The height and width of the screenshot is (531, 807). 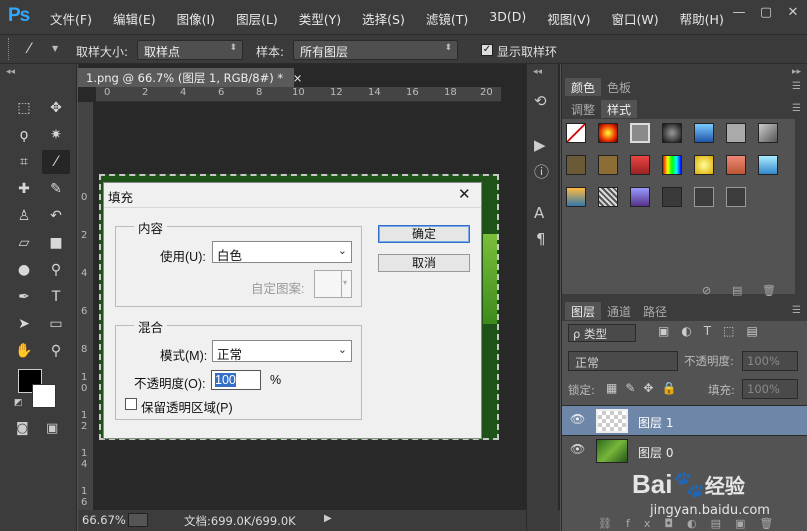 I want to click on status-menu-arrow-icon: ▶, so click(x=328, y=518).